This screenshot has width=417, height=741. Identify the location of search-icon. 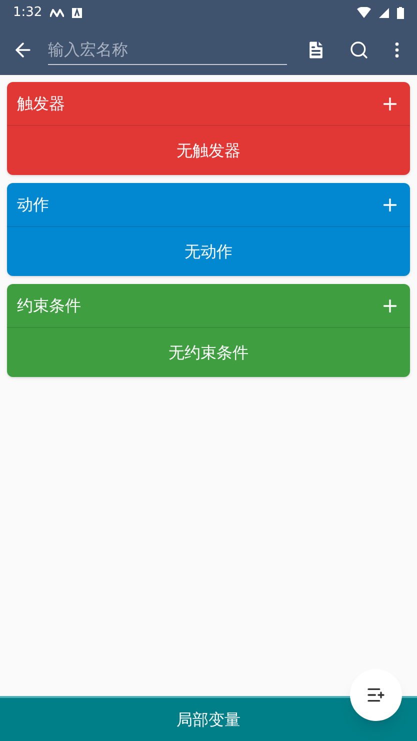
(359, 50).